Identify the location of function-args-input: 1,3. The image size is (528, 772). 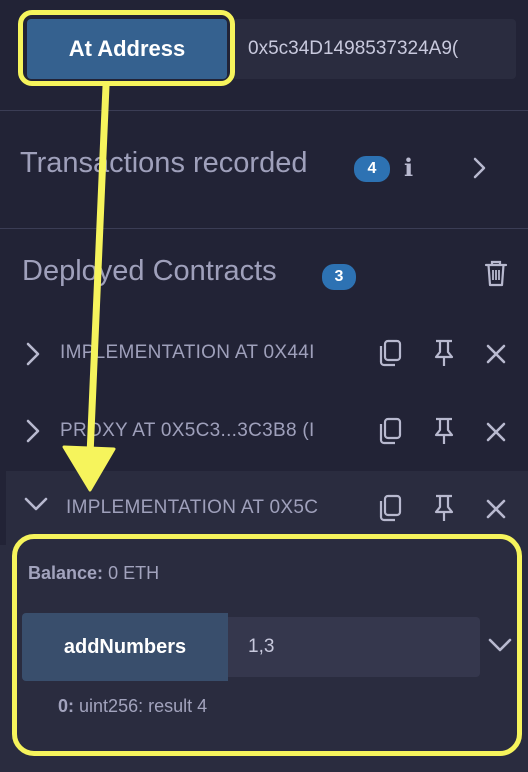
(354, 647).